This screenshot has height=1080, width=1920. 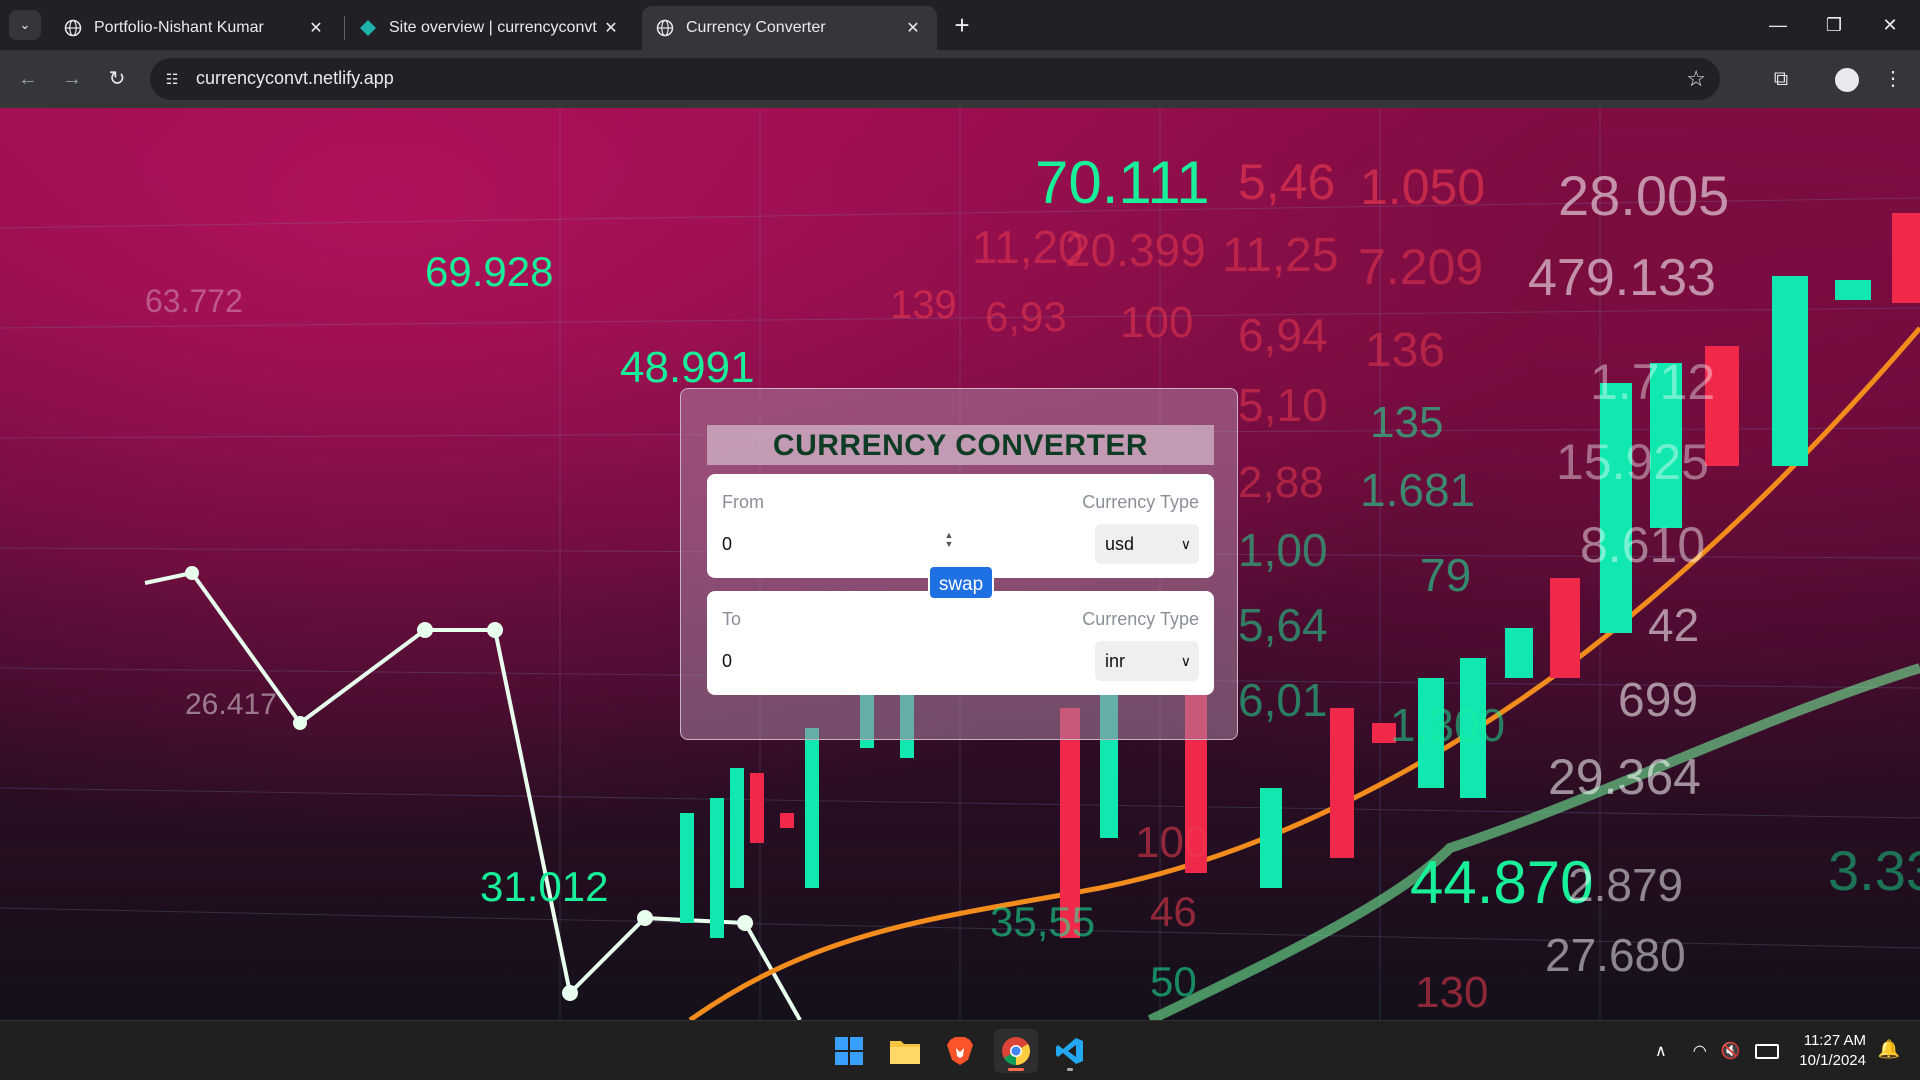 What do you see at coordinates (935, 79) in the screenshot?
I see `address-bar: ☷ currencyconvt.netlify.app ☆` at bounding box center [935, 79].